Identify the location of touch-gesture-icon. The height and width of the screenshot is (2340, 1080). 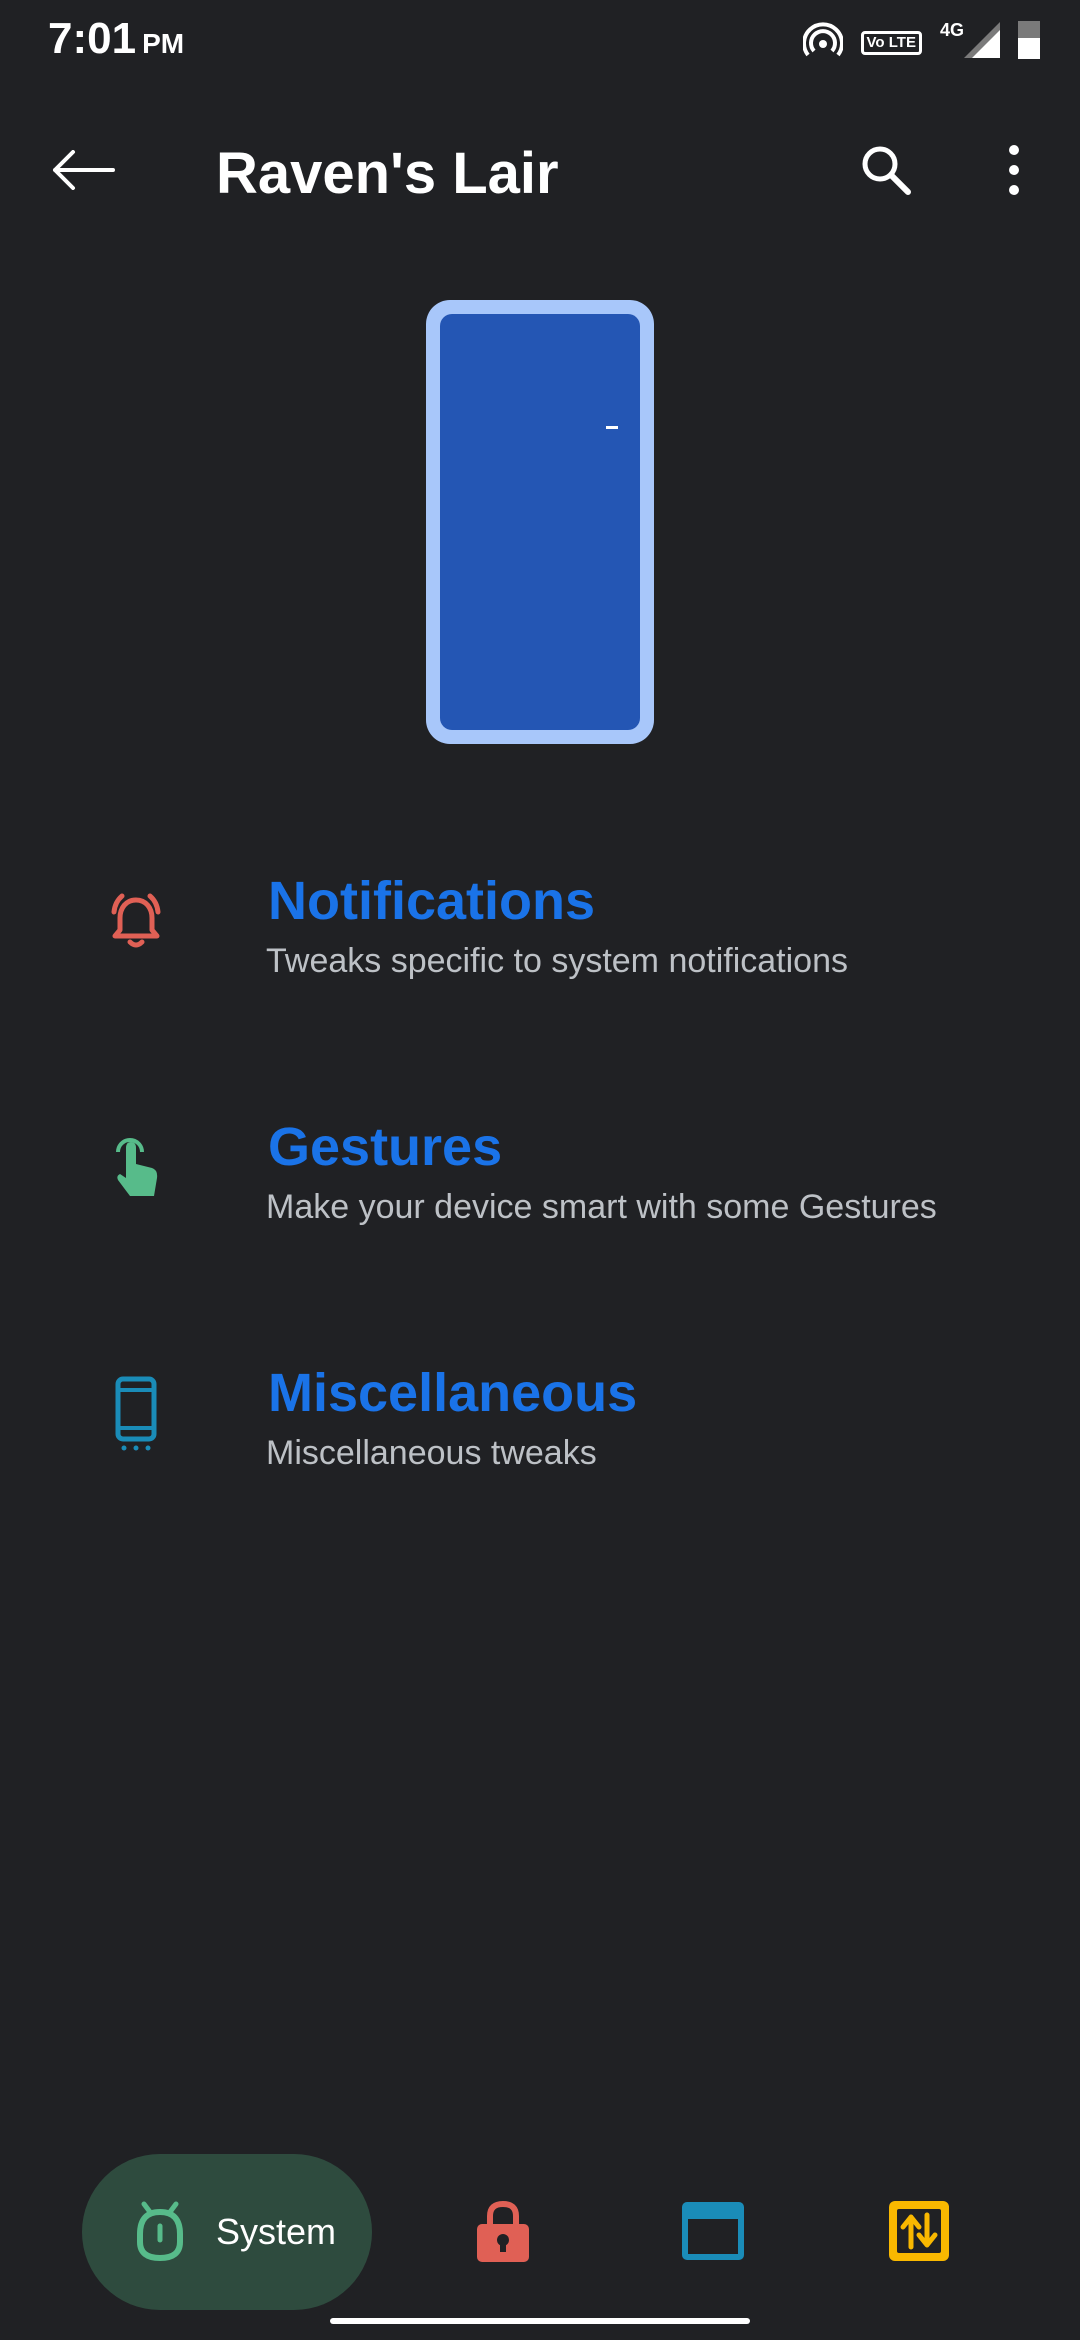
(136, 1168).